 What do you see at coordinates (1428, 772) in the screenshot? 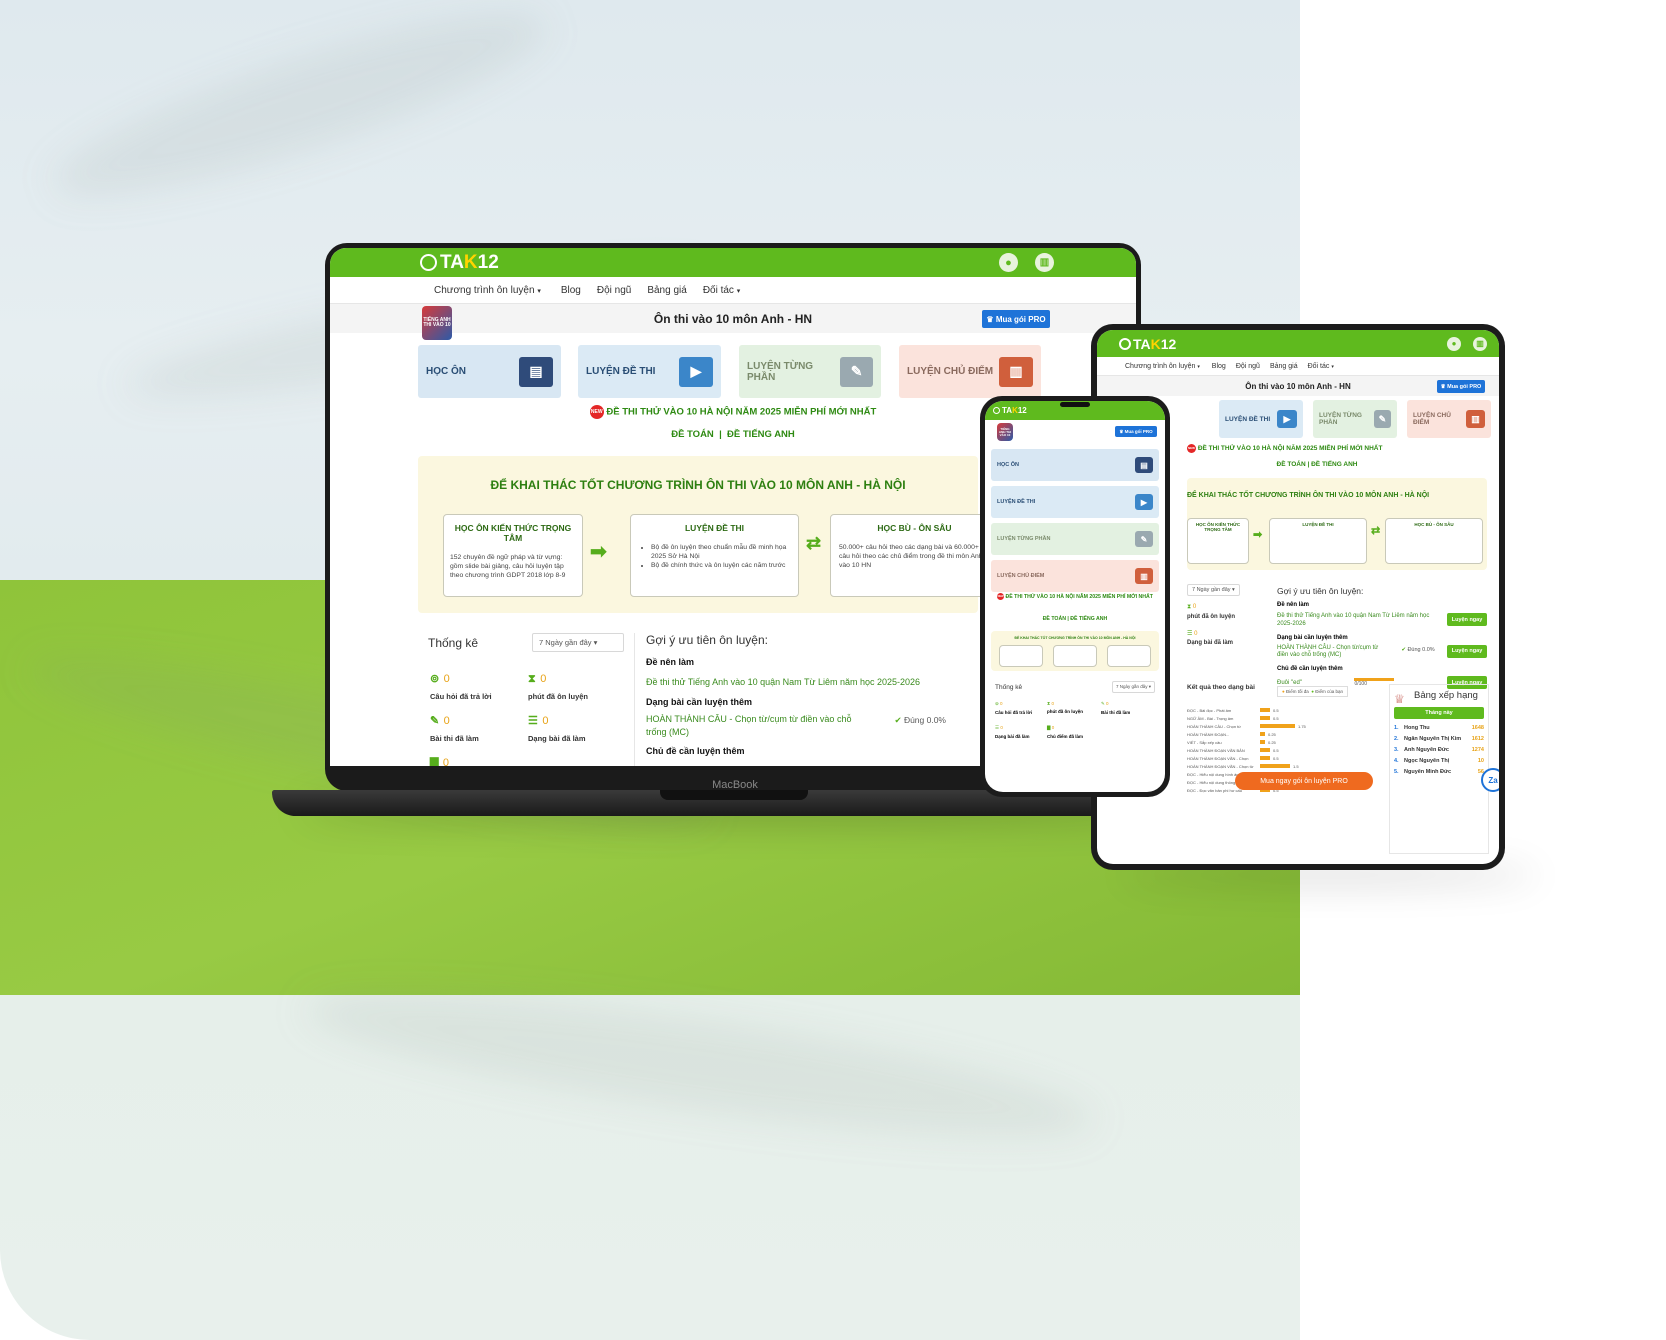
I see `rank-name: Nguyễn Minh Đức` at bounding box center [1428, 772].